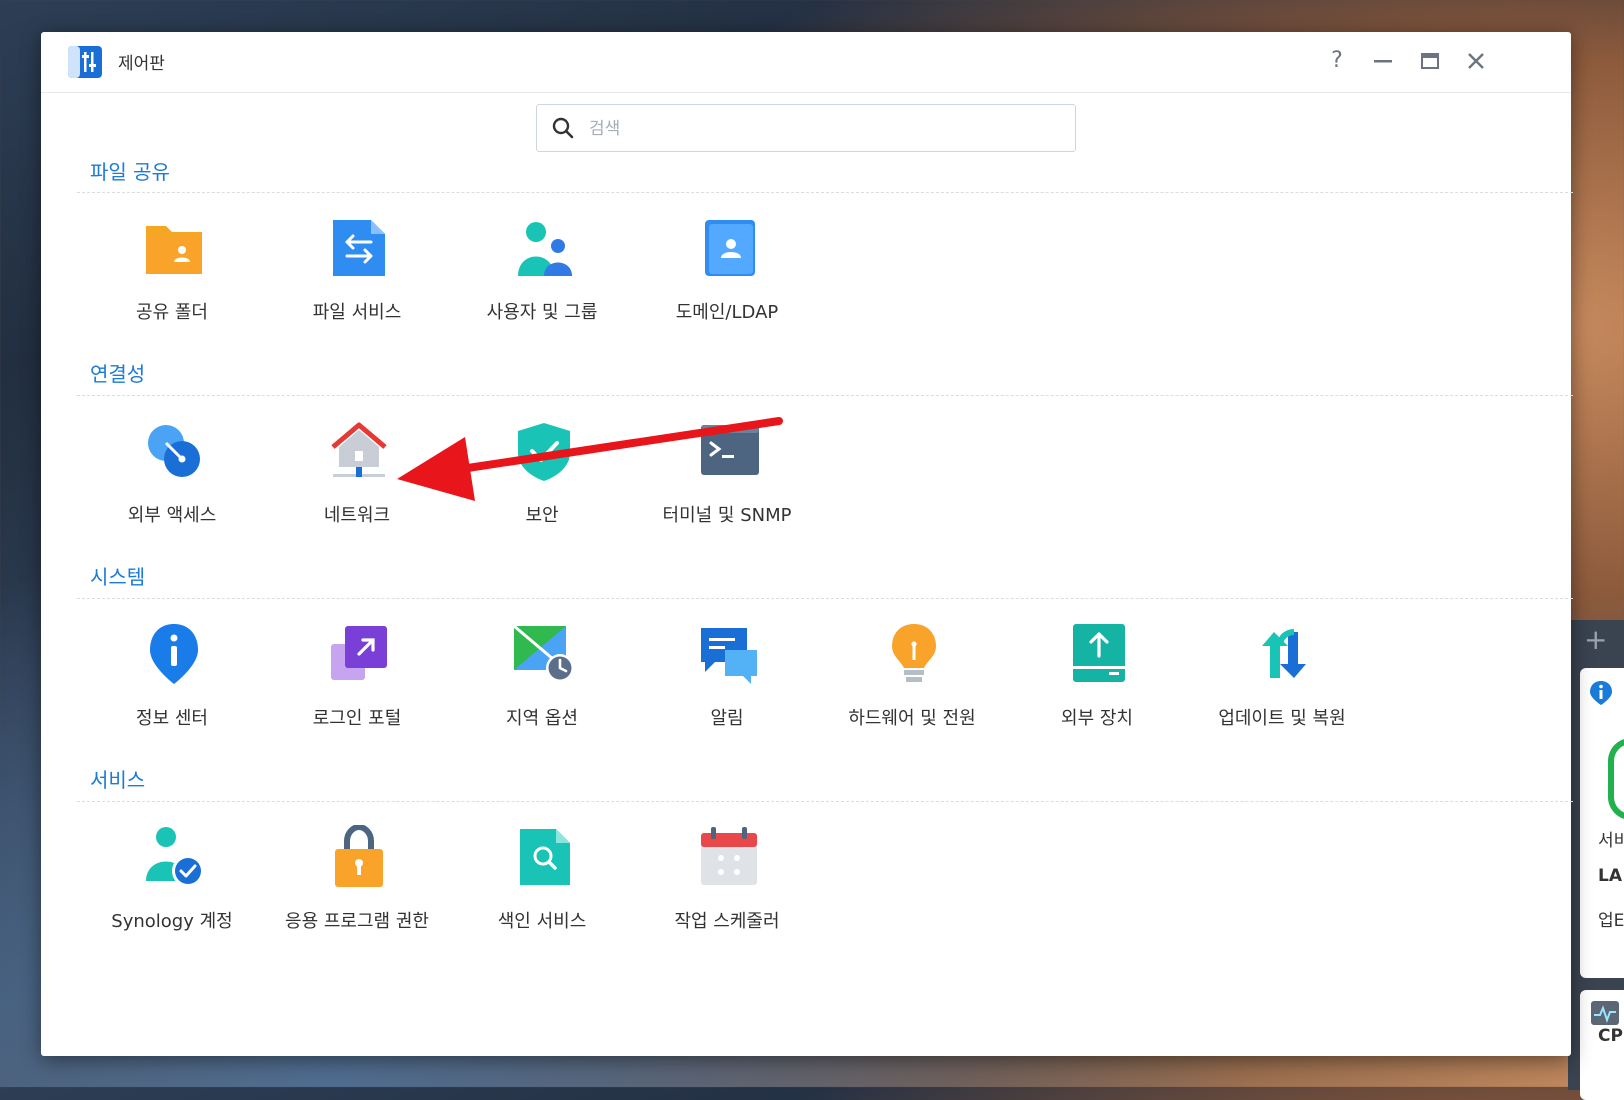  Describe the element at coordinates (1601, 693) in the screenshot. I see `info-icon` at that location.